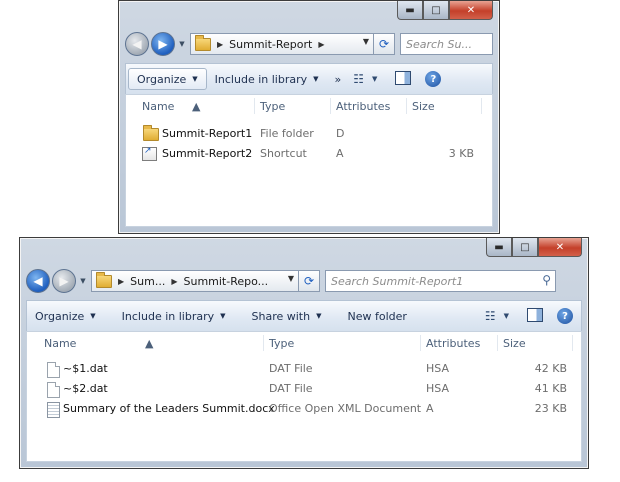 The width and height of the screenshot is (620, 482). Describe the element at coordinates (283, 153) in the screenshot. I see `file-type: Shortcut` at that location.